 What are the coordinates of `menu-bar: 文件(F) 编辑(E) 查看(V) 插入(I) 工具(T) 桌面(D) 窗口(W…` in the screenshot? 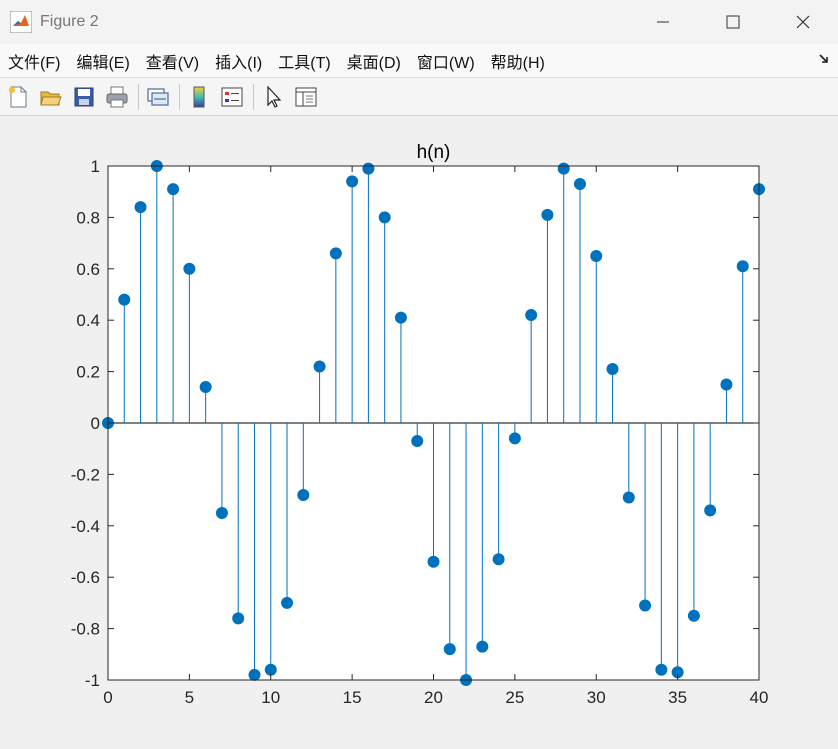 It's located at (419, 61).